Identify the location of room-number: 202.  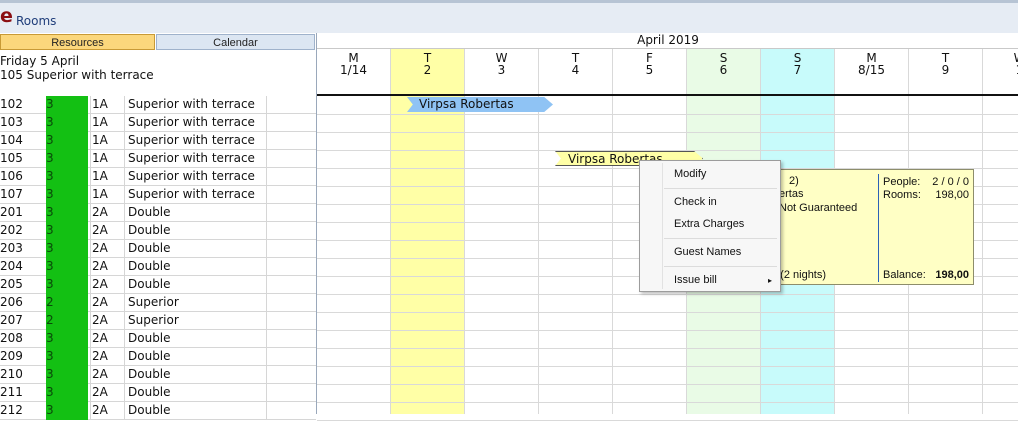
(11, 230).